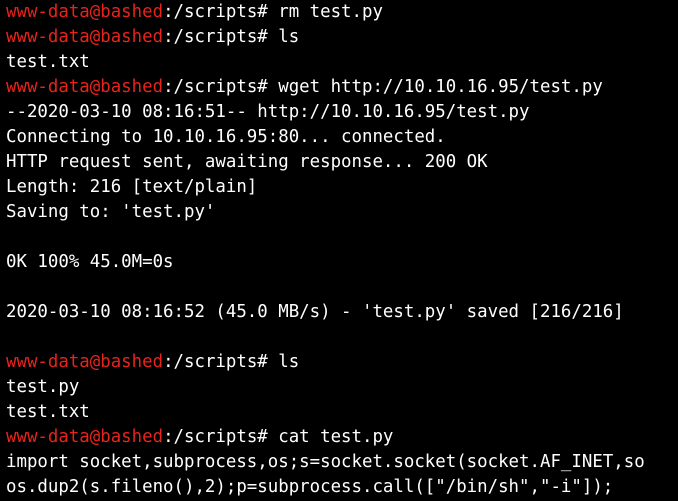  What do you see at coordinates (111, 212) in the screenshot?
I see `terminal-line-output: Saving to: 'test.py'` at bounding box center [111, 212].